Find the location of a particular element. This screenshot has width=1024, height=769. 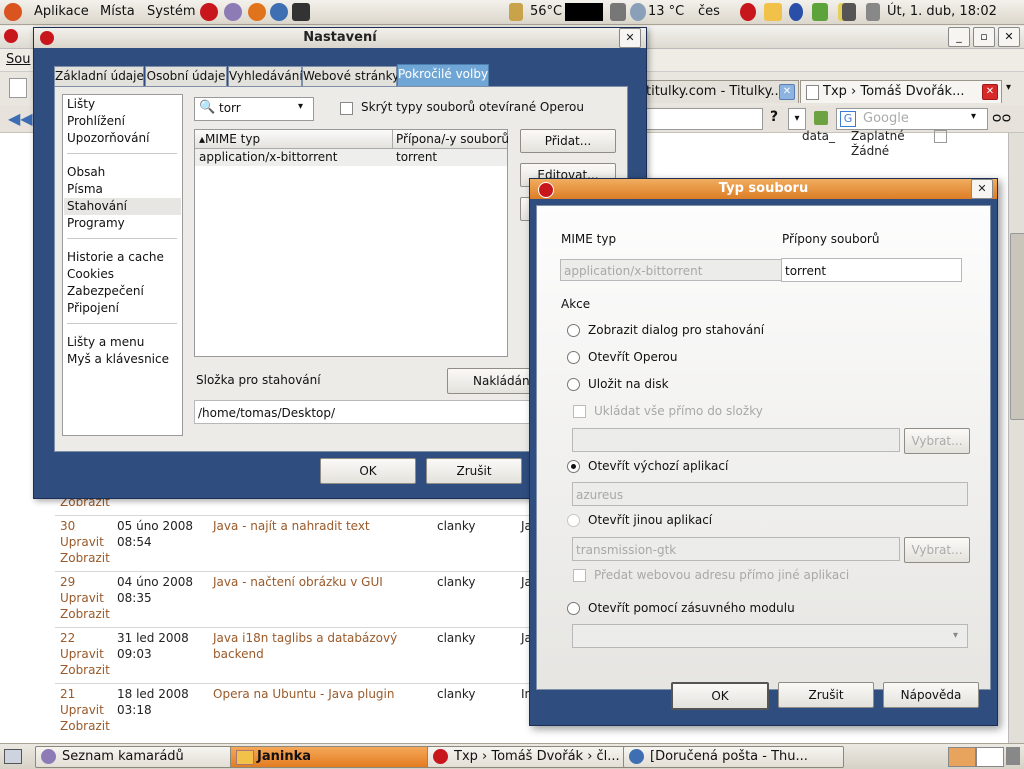

scrollbar-thumb is located at coordinates (1017, 326).